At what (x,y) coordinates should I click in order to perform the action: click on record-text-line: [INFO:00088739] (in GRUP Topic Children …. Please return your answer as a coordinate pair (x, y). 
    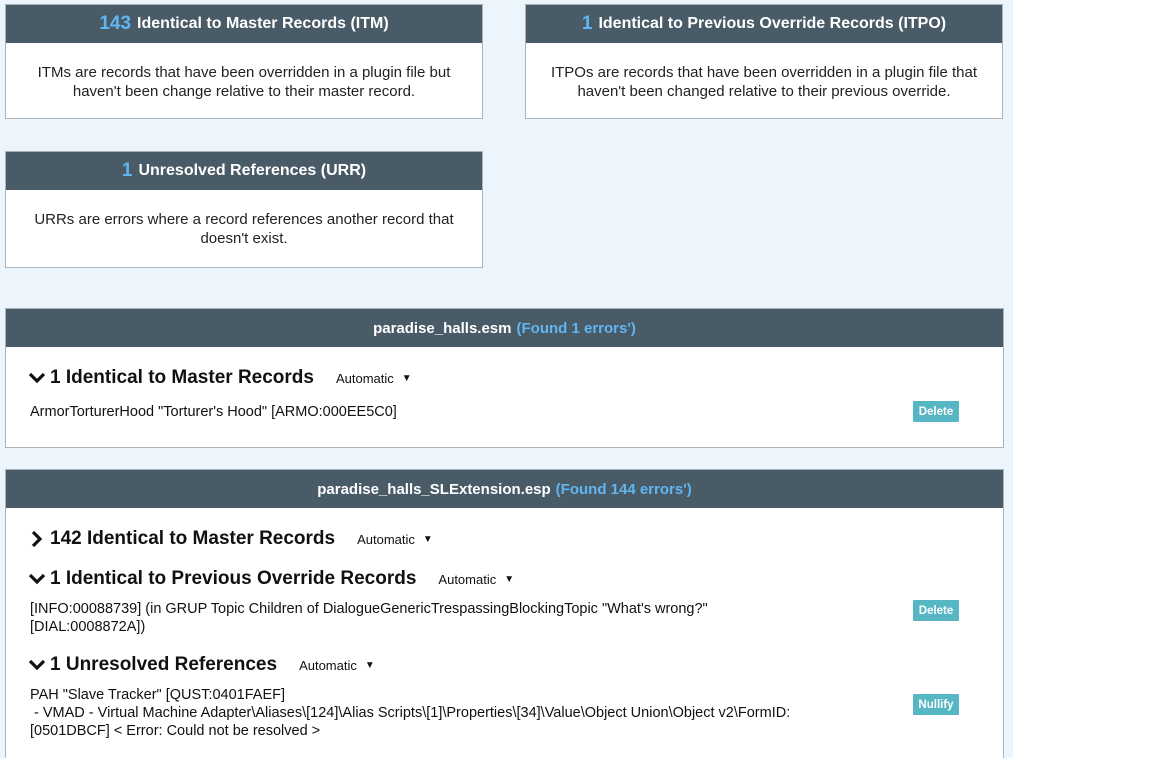
    Looking at the image, I should click on (369, 609).